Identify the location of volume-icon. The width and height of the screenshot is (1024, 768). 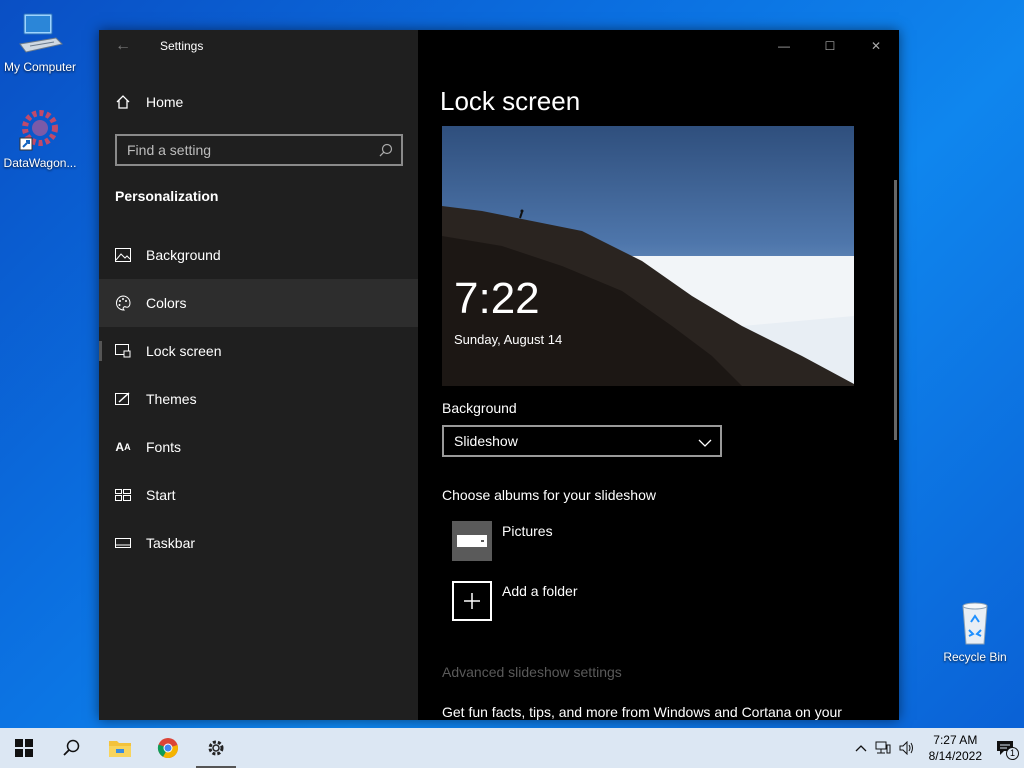
(907, 748).